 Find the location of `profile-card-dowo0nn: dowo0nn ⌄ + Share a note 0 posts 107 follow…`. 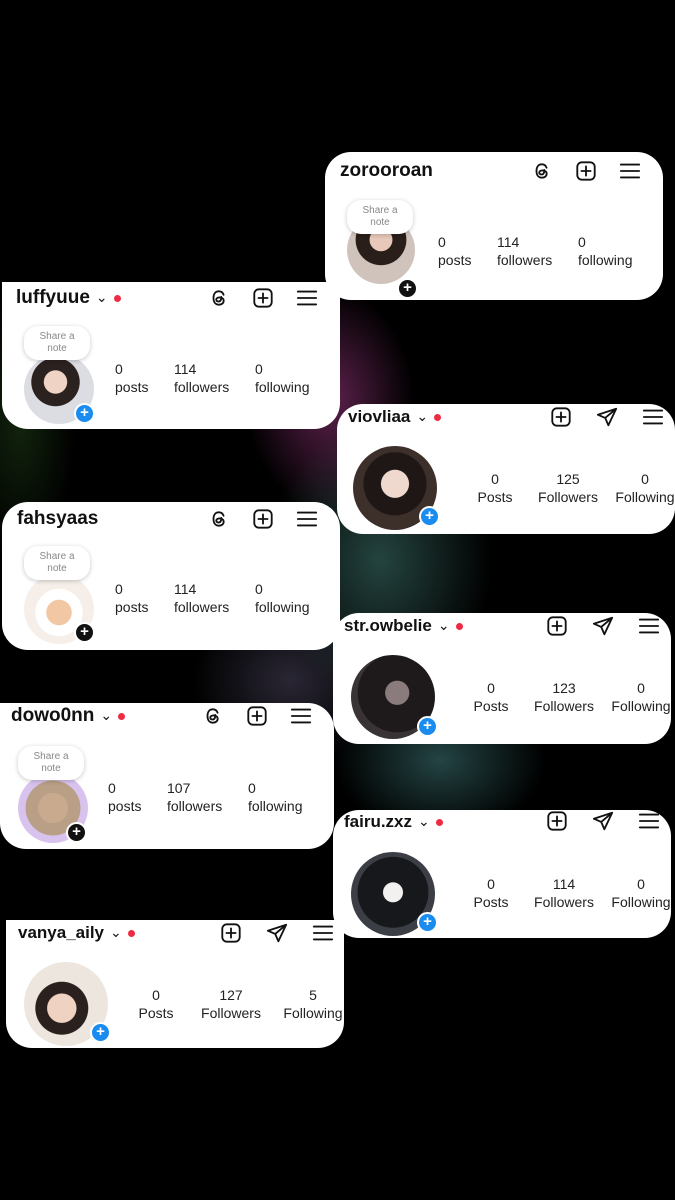

profile-card-dowo0nn: dowo0nn ⌄ + Share a note 0 posts 107 follow… is located at coordinates (167, 776).